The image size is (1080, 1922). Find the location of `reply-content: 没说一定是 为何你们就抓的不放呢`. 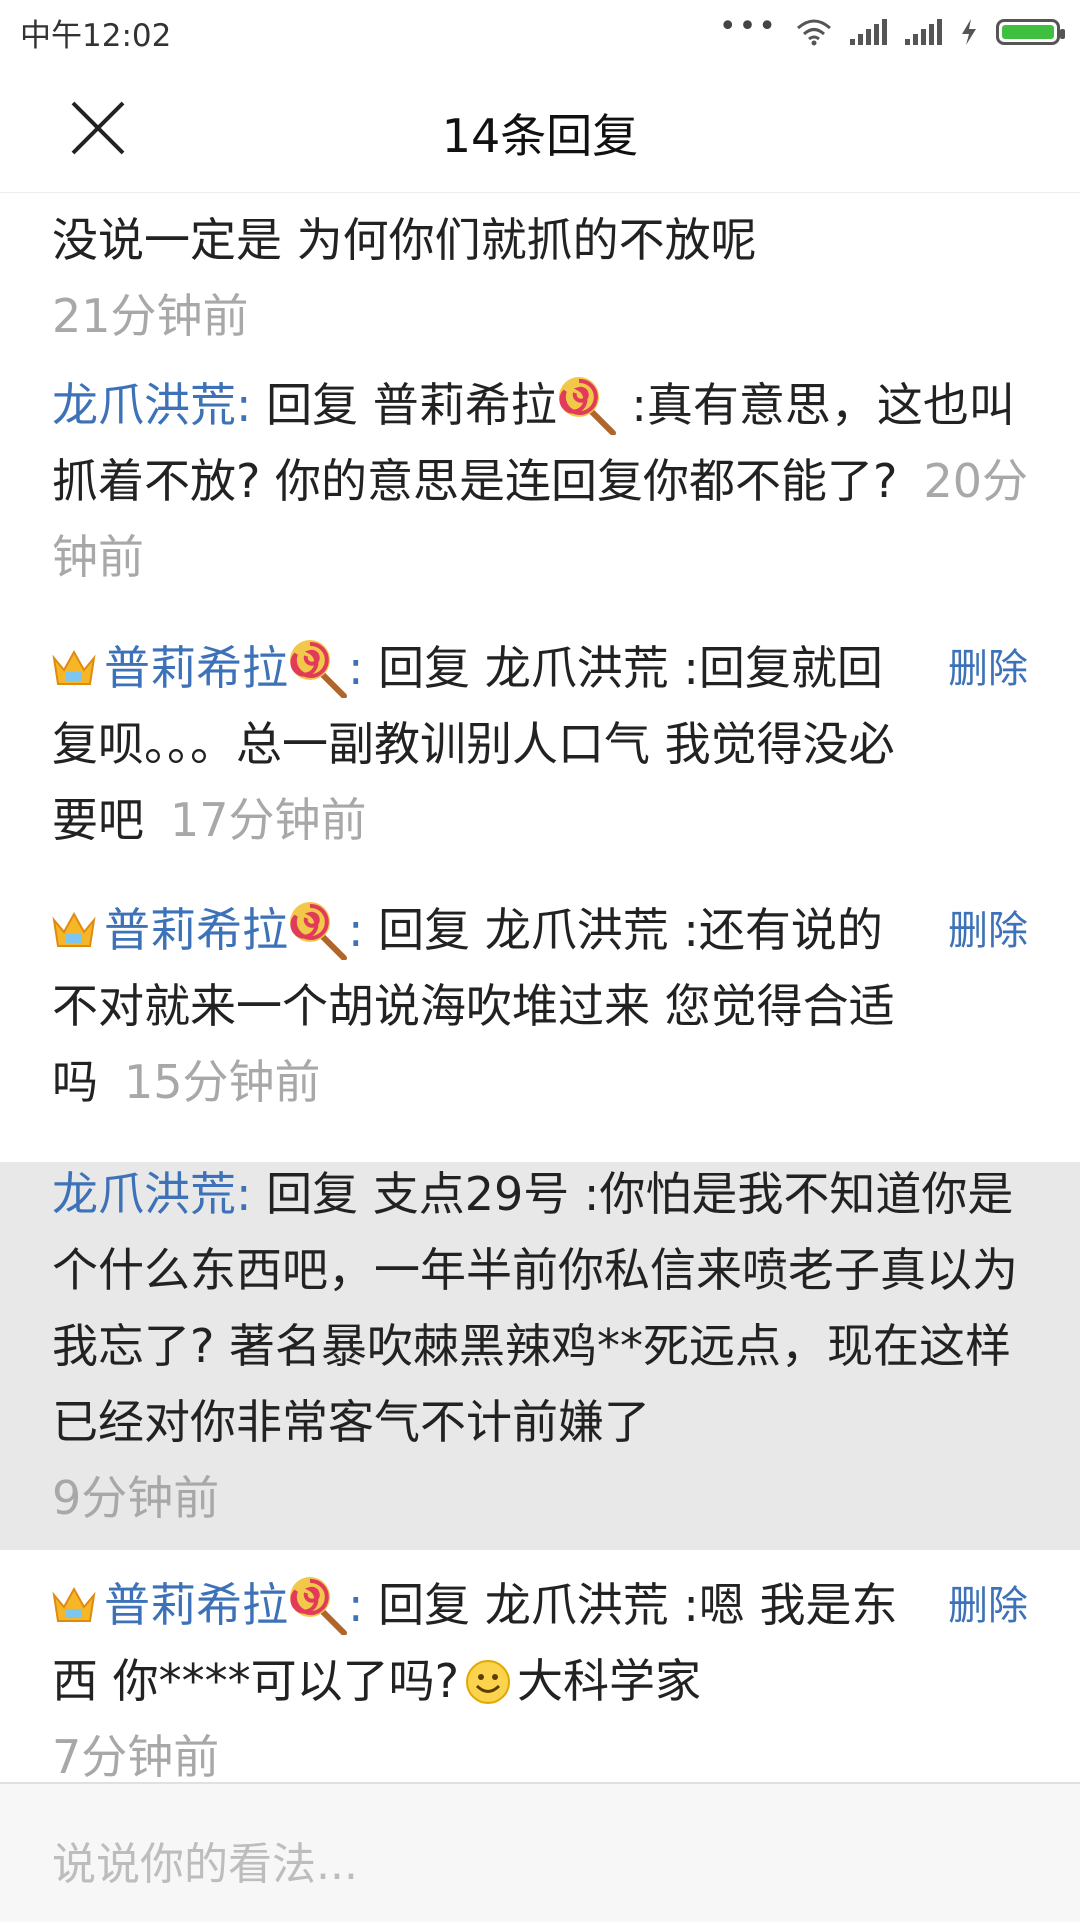

reply-content: 没说一定是 为何你们就抓的不放呢 is located at coordinates (404, 240).